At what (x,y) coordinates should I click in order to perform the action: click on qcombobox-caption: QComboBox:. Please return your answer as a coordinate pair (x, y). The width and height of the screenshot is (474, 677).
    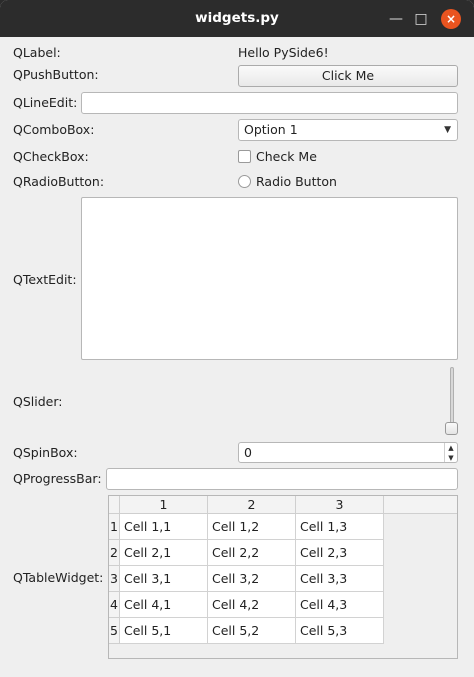
    Looking at the image, I should click on (54, 129).